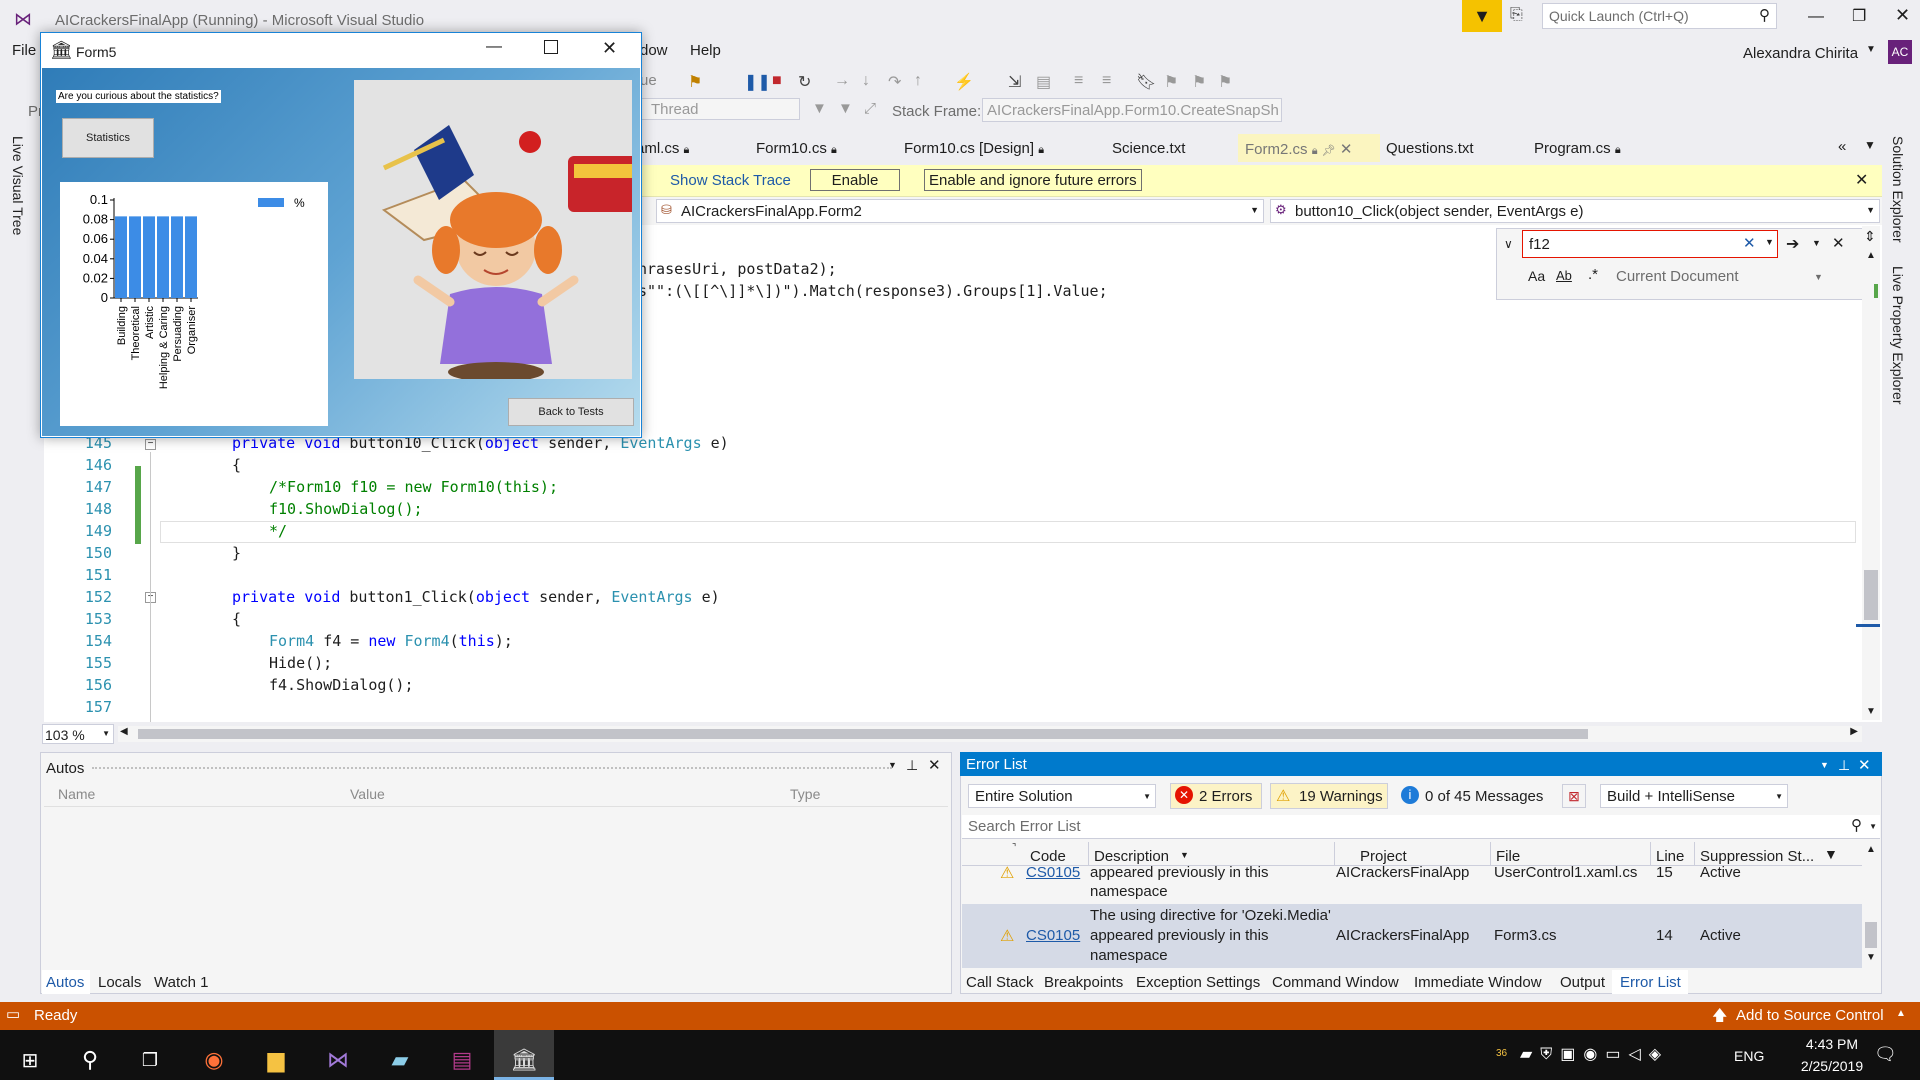 This screenshot has height=1080, width=1920. I want to click on find-close-icon: ✕, so click(1838, 243).